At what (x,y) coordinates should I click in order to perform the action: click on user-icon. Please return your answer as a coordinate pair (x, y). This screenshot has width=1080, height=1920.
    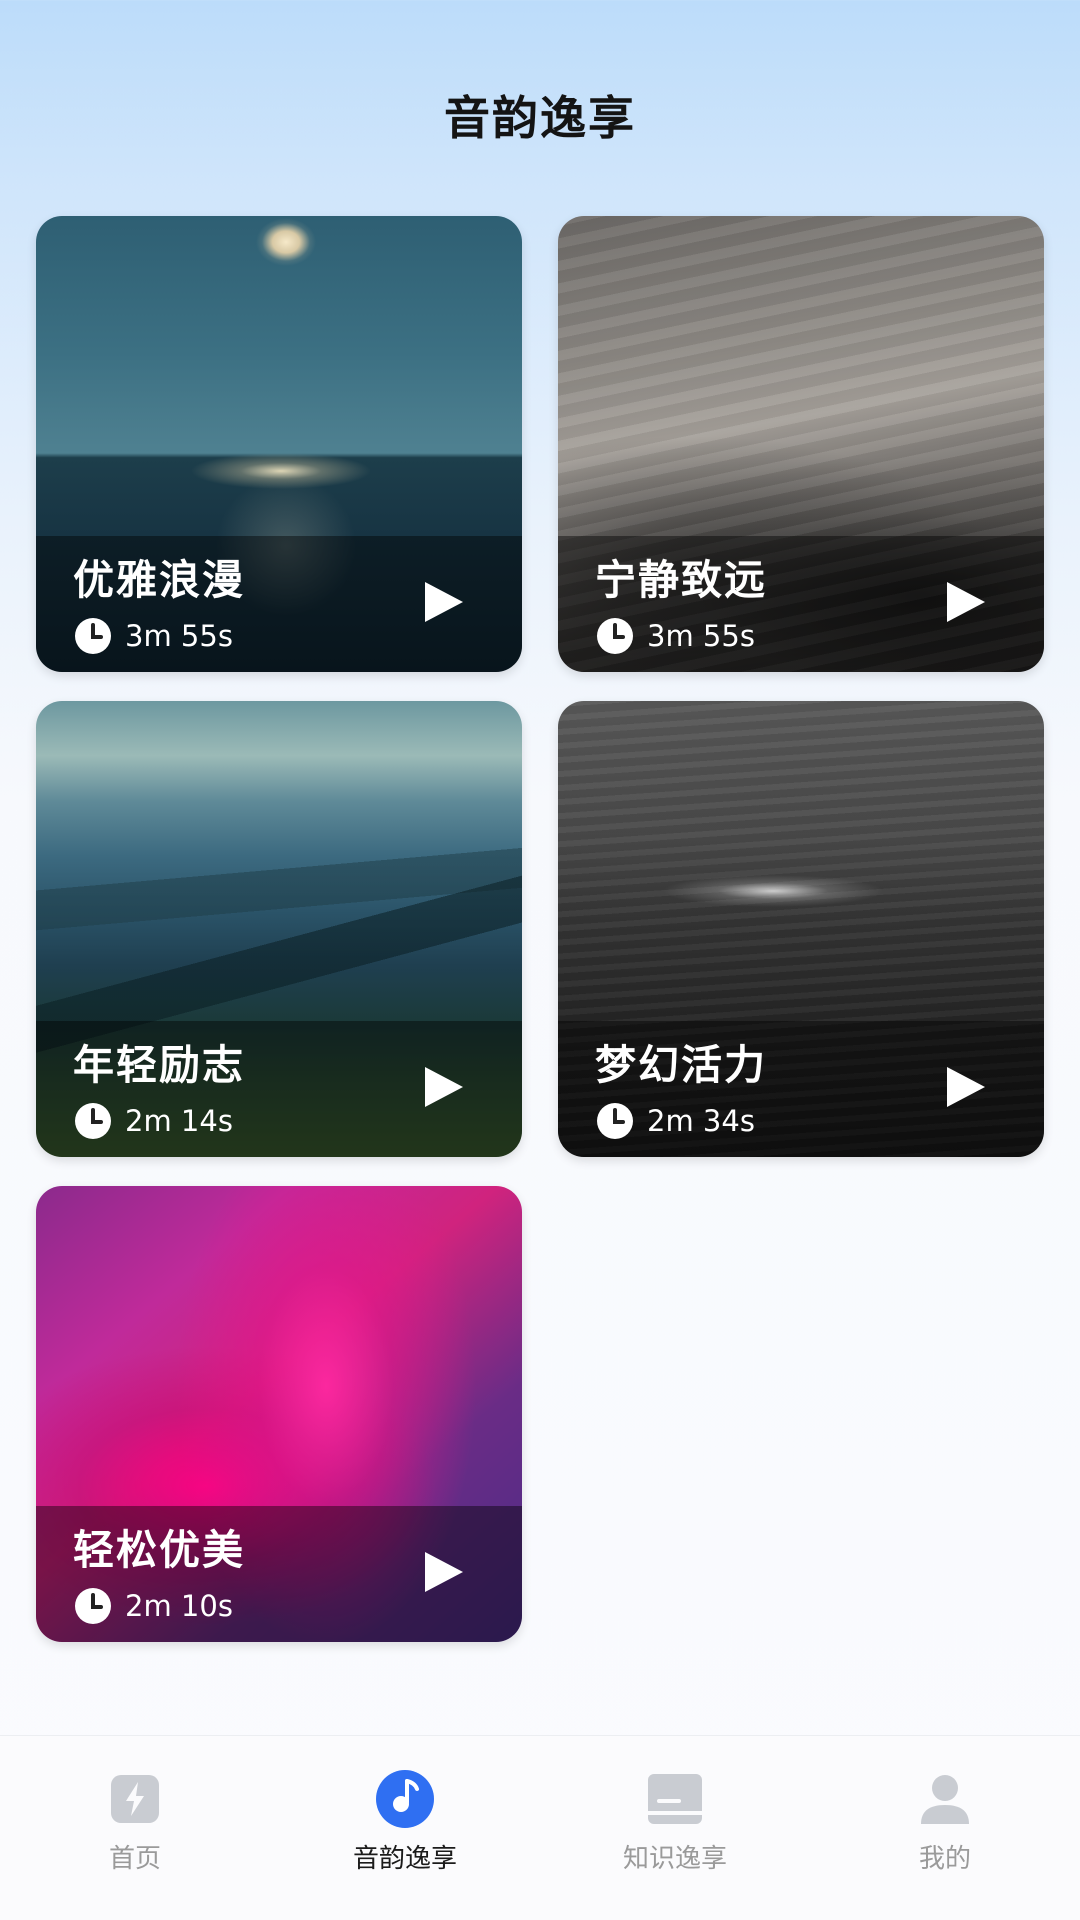
    Looking at the image, I should click on (945, 1799).